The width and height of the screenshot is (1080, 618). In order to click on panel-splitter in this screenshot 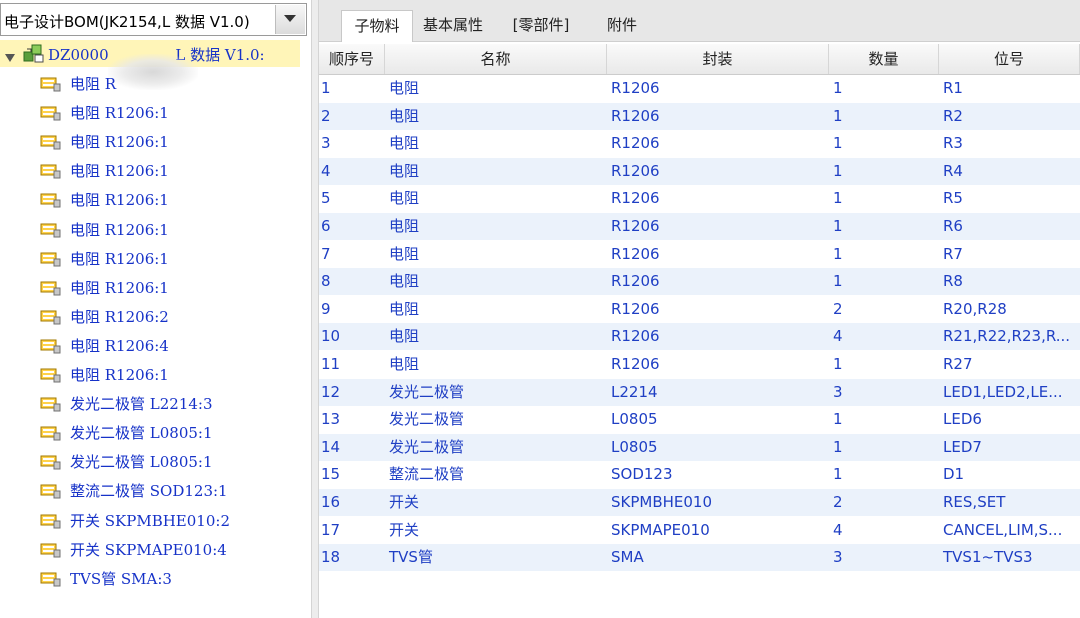, I will do `click(315, 309)`.